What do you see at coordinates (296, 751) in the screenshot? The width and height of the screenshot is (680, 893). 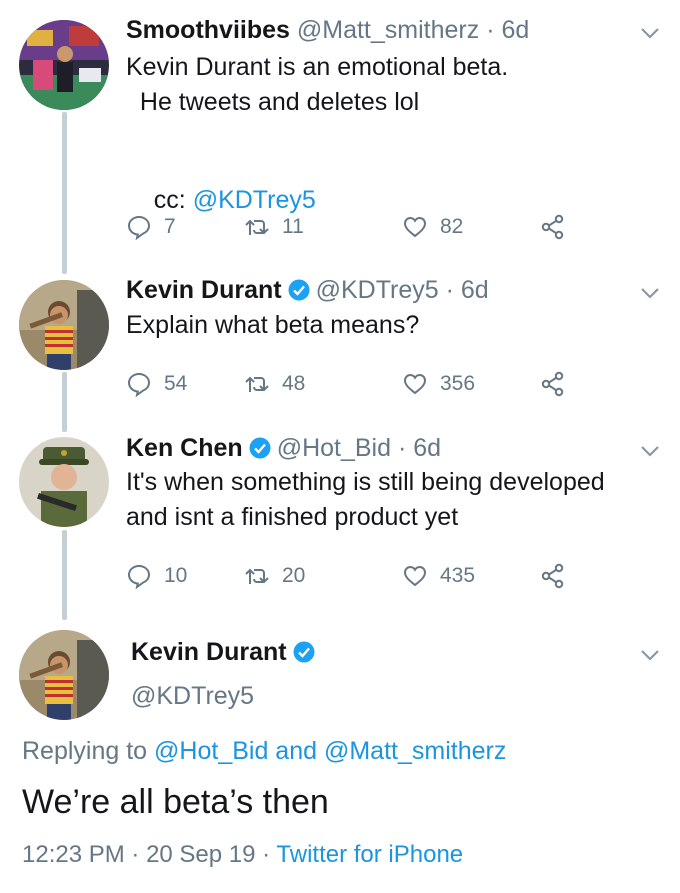 I see `replying-and: and` at bounding box center [296, 751].